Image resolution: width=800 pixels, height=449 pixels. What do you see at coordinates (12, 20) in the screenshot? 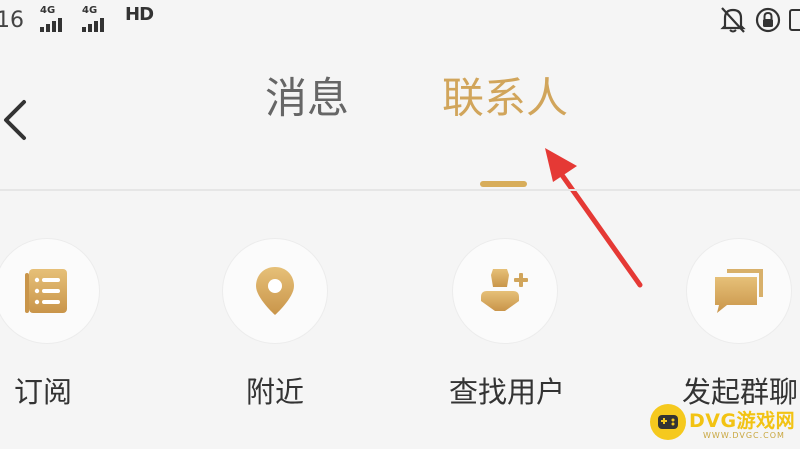
I see `status-time: 16` at bounding box center [12, 20].